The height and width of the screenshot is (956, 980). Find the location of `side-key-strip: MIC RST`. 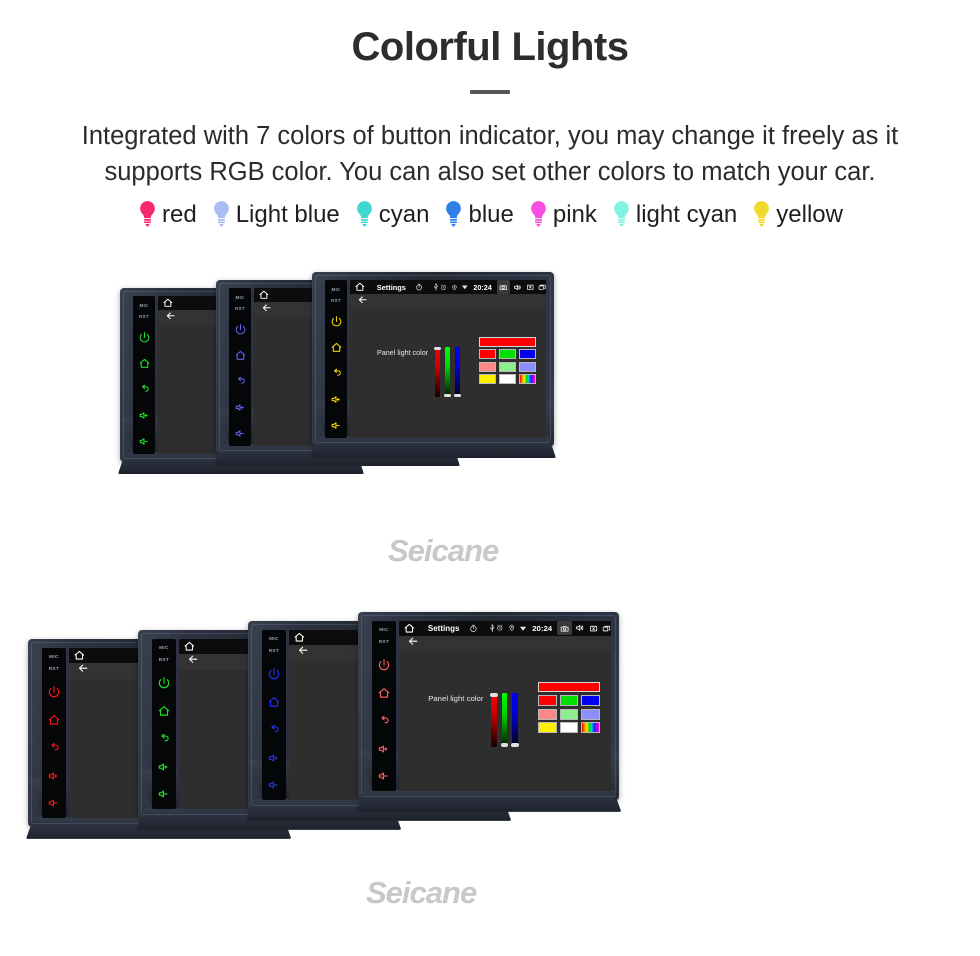

side-key-strip: MIC RST is located at coordinates (240, 367).